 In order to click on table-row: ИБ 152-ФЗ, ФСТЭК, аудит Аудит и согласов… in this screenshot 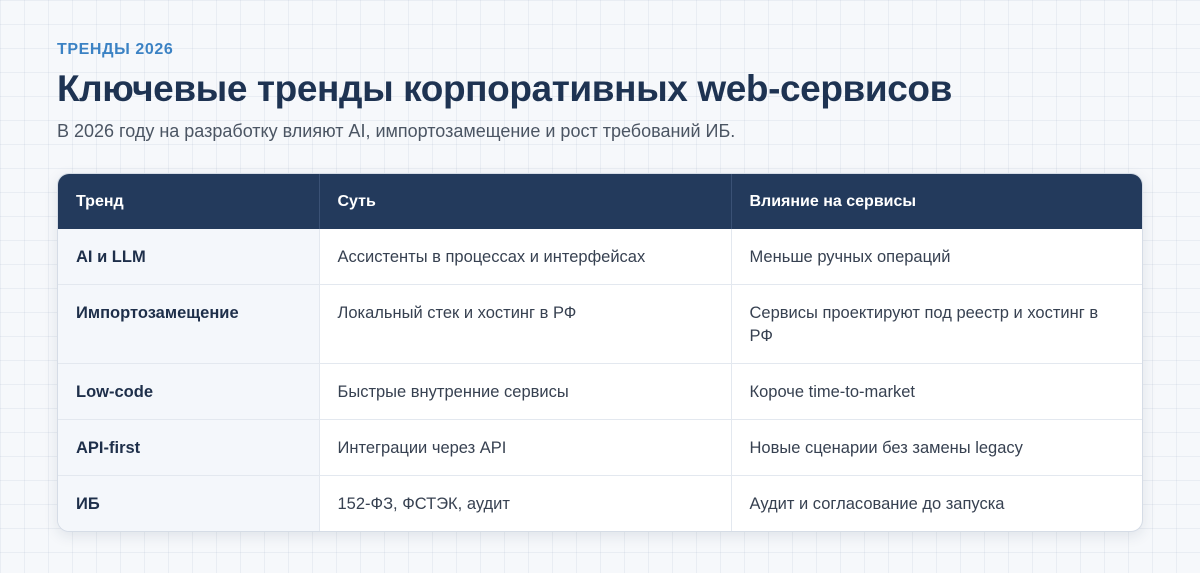, I will do `click(600, 503)`.